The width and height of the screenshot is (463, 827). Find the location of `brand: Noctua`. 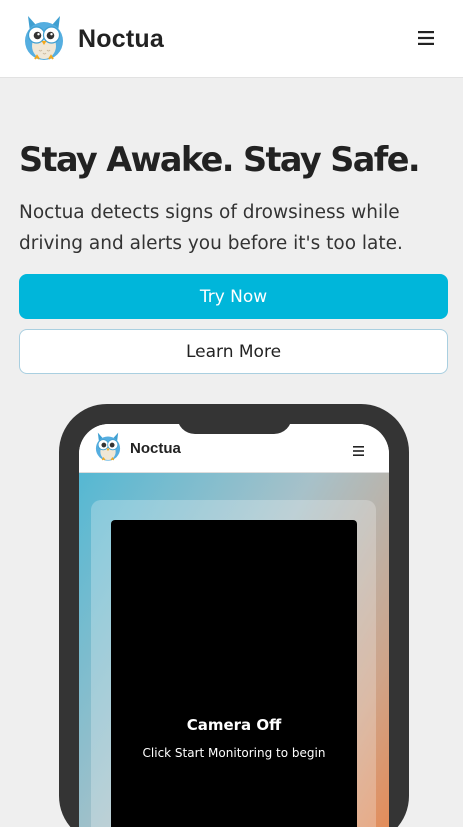

brand: Noctua is located at coordinates (93, 39).